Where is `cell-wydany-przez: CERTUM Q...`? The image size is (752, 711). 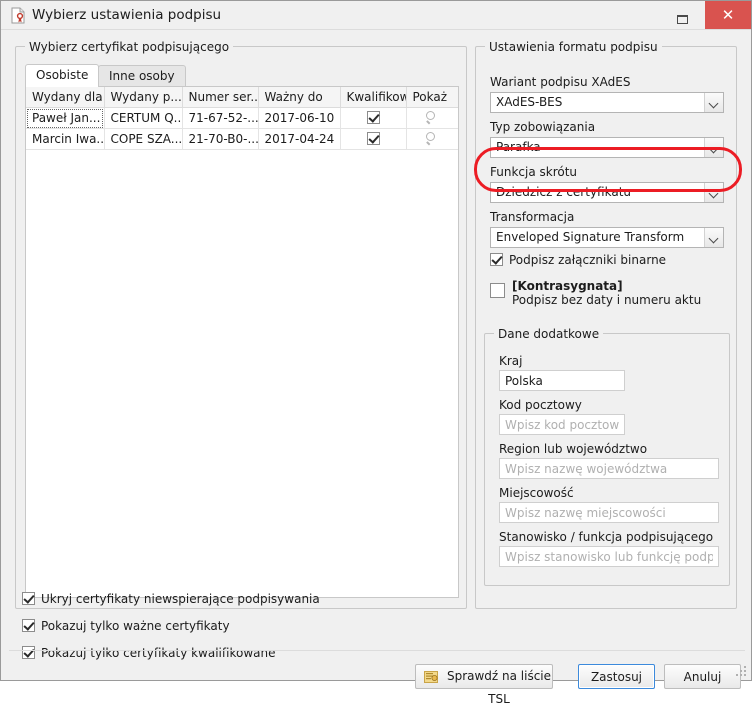 cell-wydany-przez: CERTUM Q... is located at coordinates (143, 118).